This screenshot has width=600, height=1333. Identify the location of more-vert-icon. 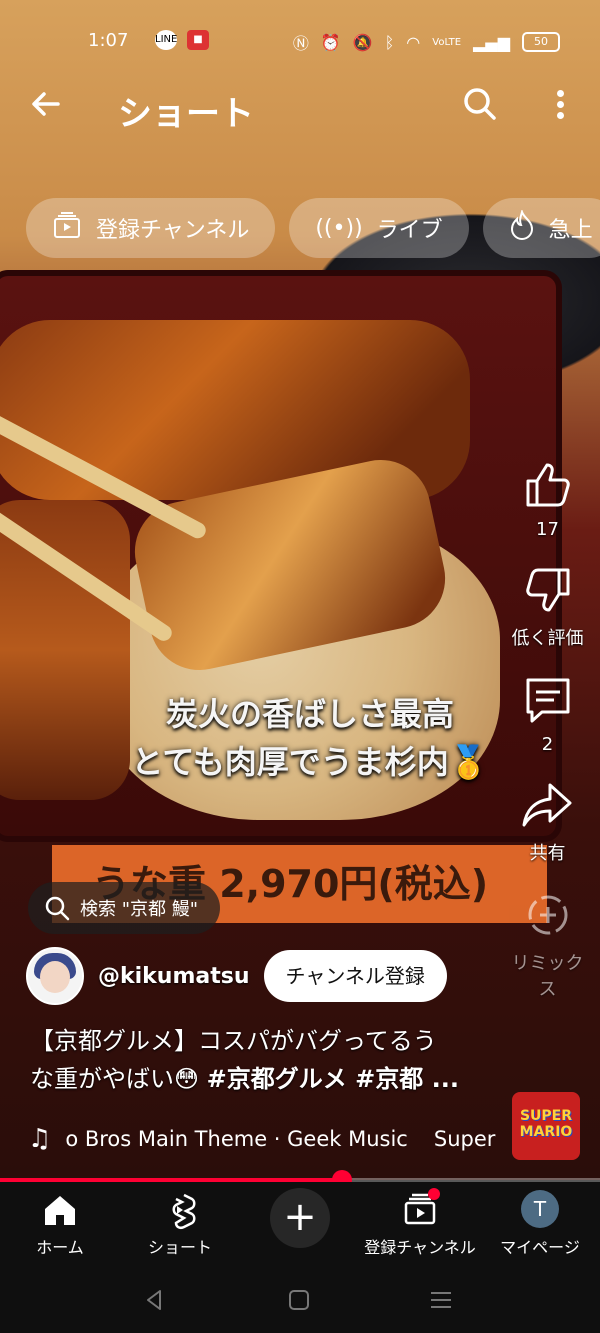
(560, 106).